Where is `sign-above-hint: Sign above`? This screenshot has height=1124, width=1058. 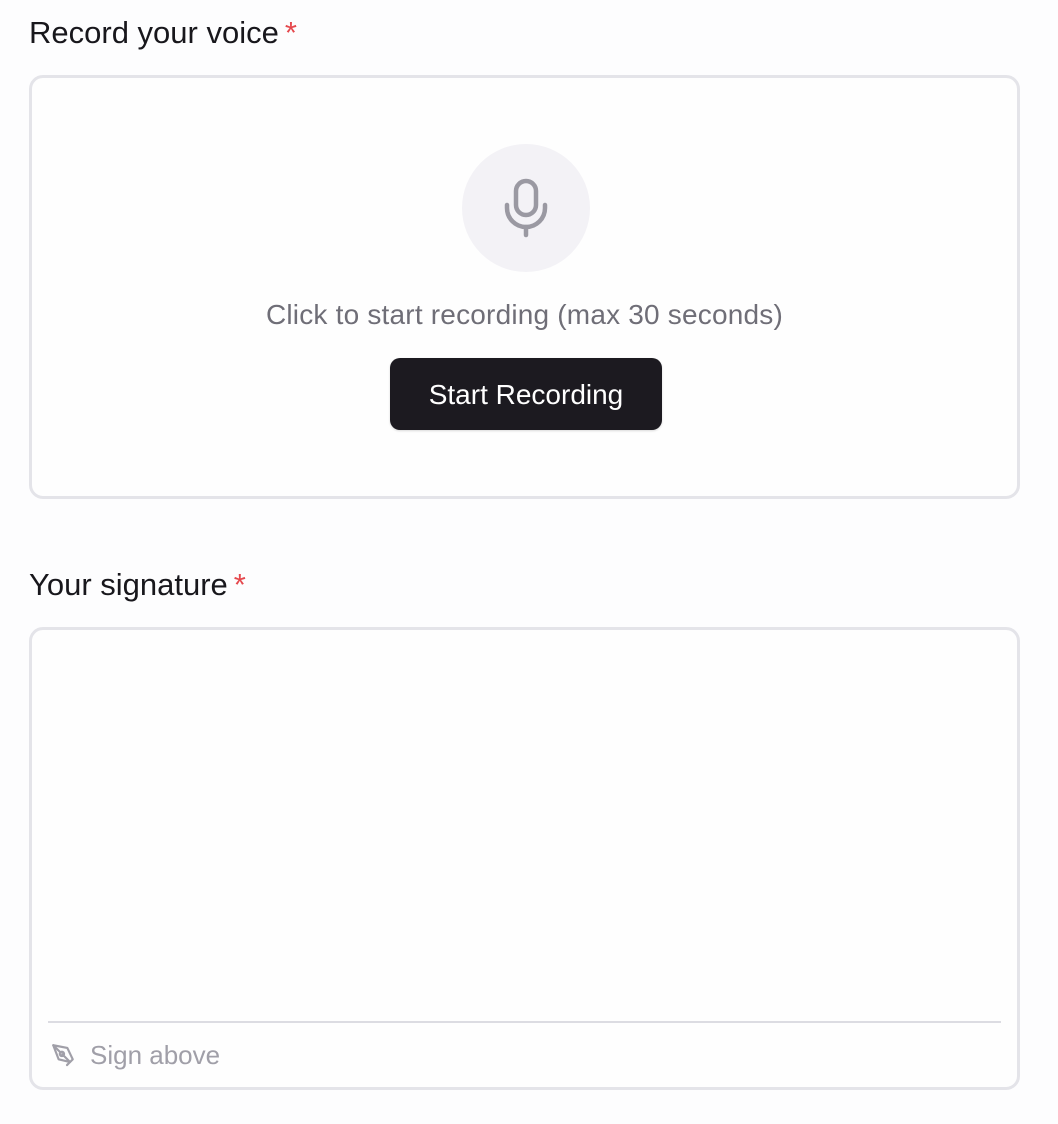
sign-above-hint: Sign above is located at coordinates (155, 1055).